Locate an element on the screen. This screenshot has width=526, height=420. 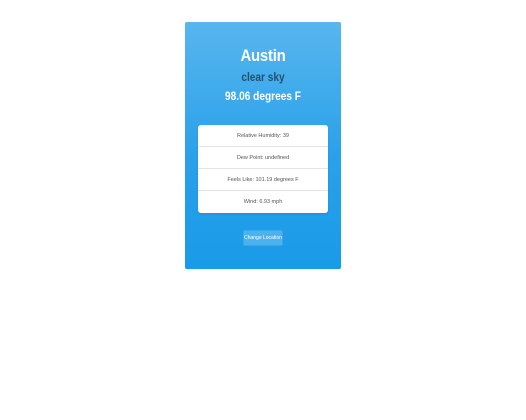
feels-like-item: Feels Like: 101.19 degrees F is located at coordinates (263, 180).